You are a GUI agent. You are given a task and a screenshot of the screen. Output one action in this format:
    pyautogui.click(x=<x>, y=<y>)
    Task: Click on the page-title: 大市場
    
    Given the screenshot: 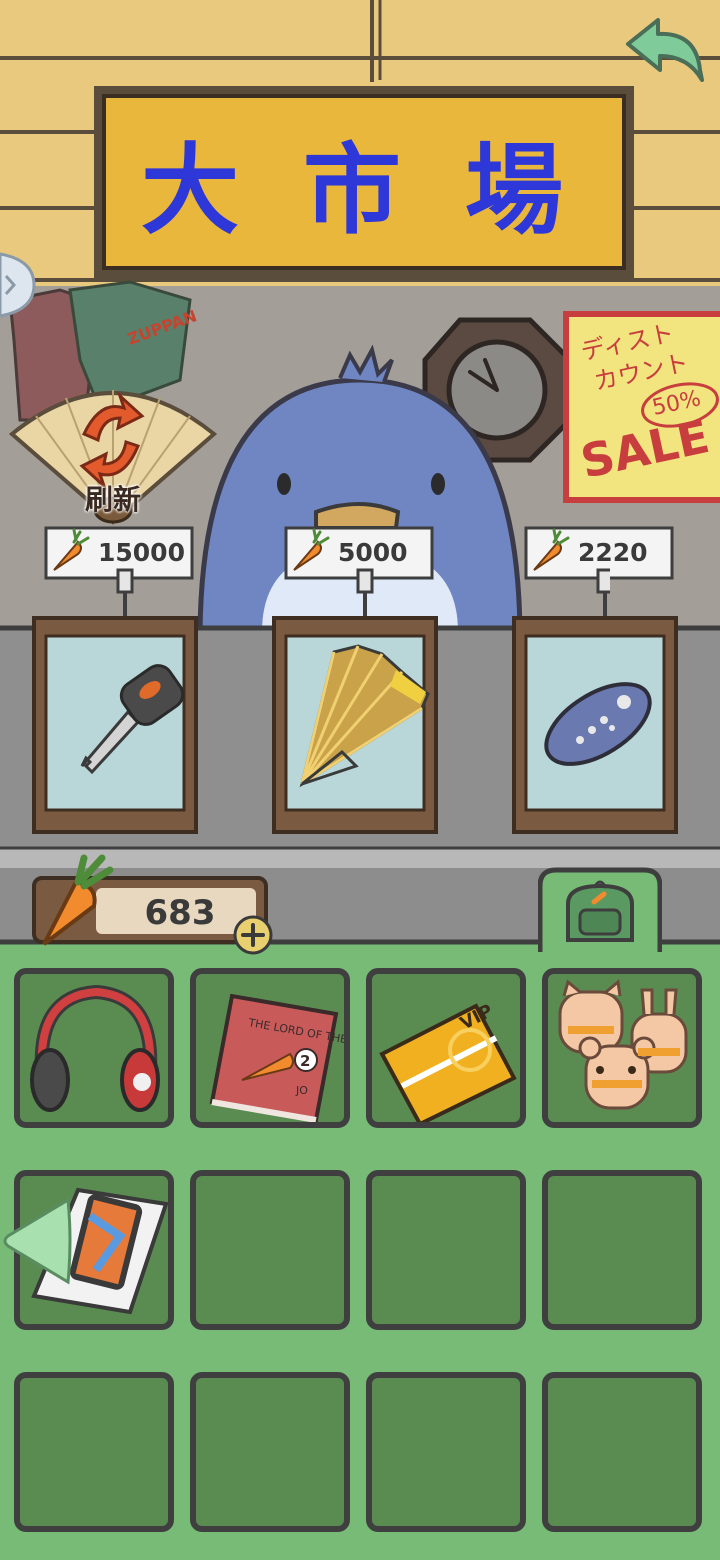 What is the action you would take?
    pyautogui.click(x=383, y=191)
    